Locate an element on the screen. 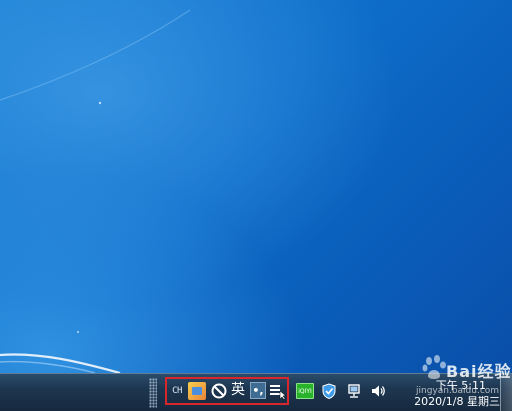 The image size is (512, 411). punctuation-mode-button: •, is located at coordinates (258, 390).